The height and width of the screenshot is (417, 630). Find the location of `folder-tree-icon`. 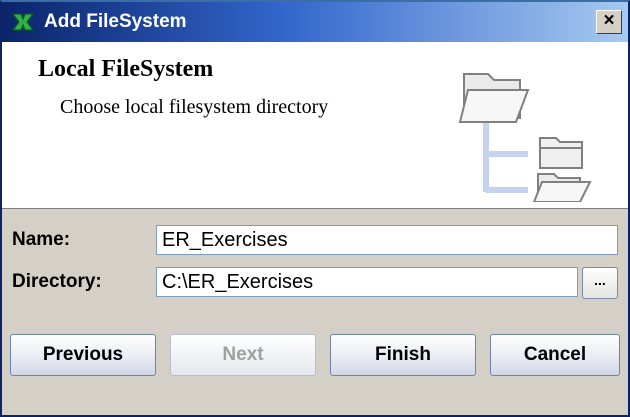

folder-tree-icon is located at coordinates (525, 137).